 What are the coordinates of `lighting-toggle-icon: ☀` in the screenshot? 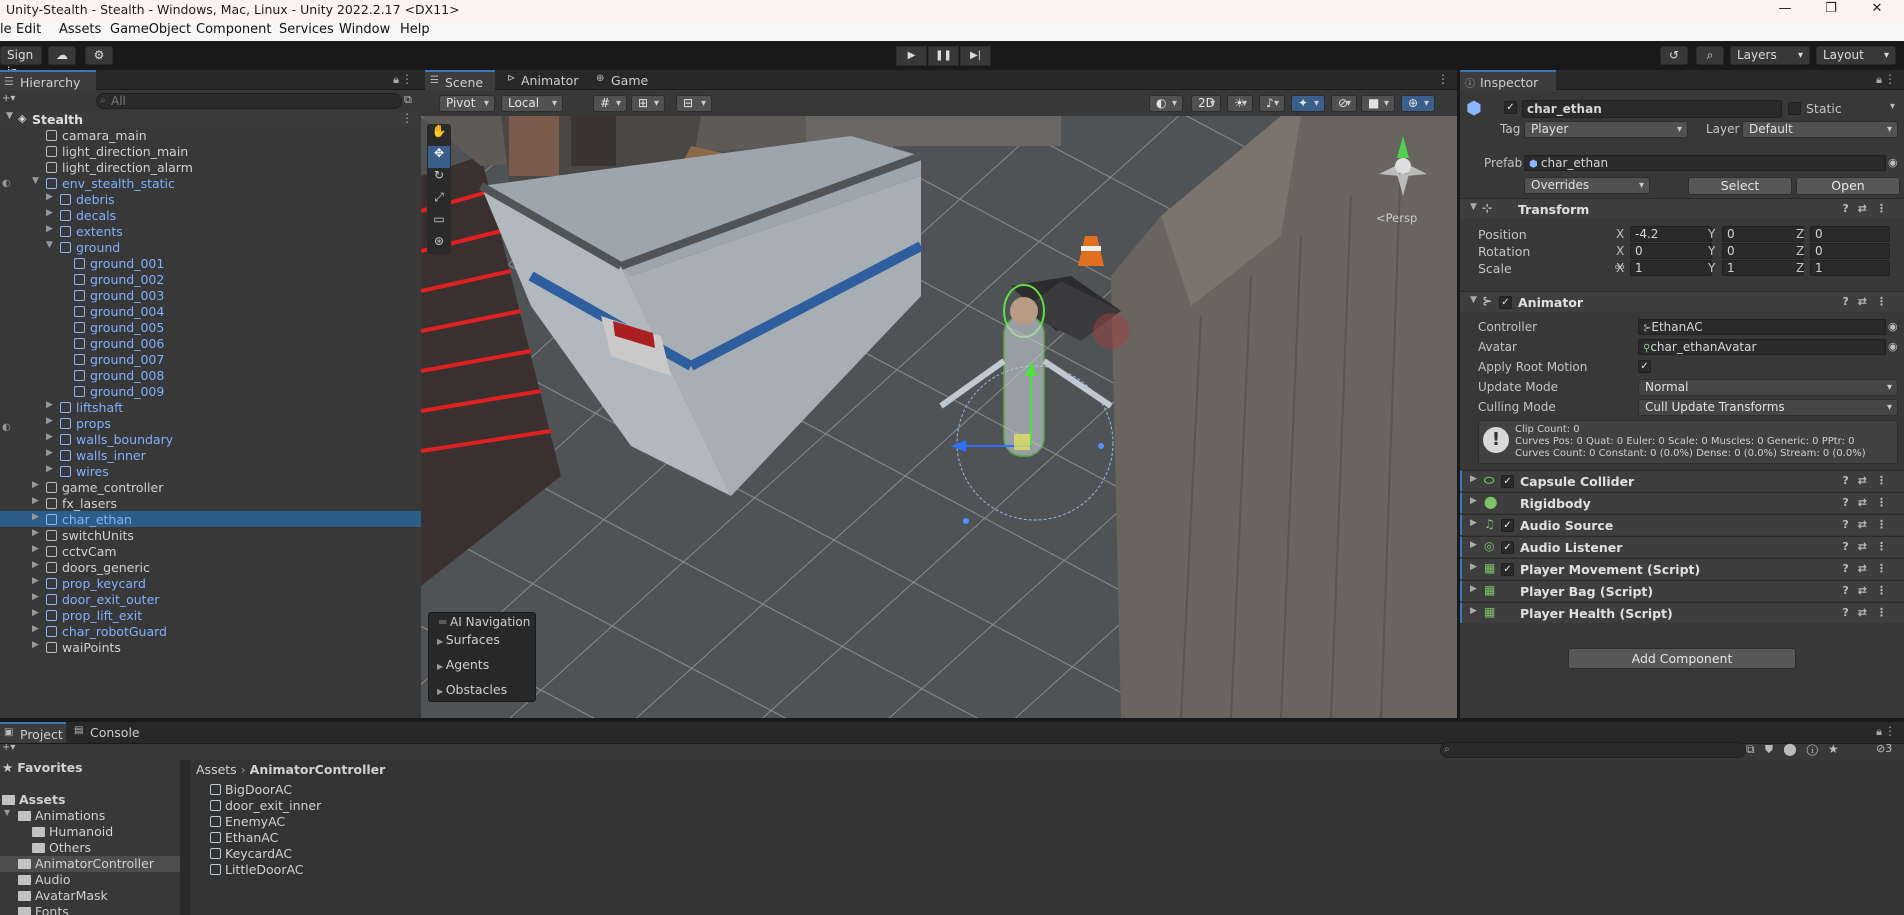 It's located at (1240, 103).